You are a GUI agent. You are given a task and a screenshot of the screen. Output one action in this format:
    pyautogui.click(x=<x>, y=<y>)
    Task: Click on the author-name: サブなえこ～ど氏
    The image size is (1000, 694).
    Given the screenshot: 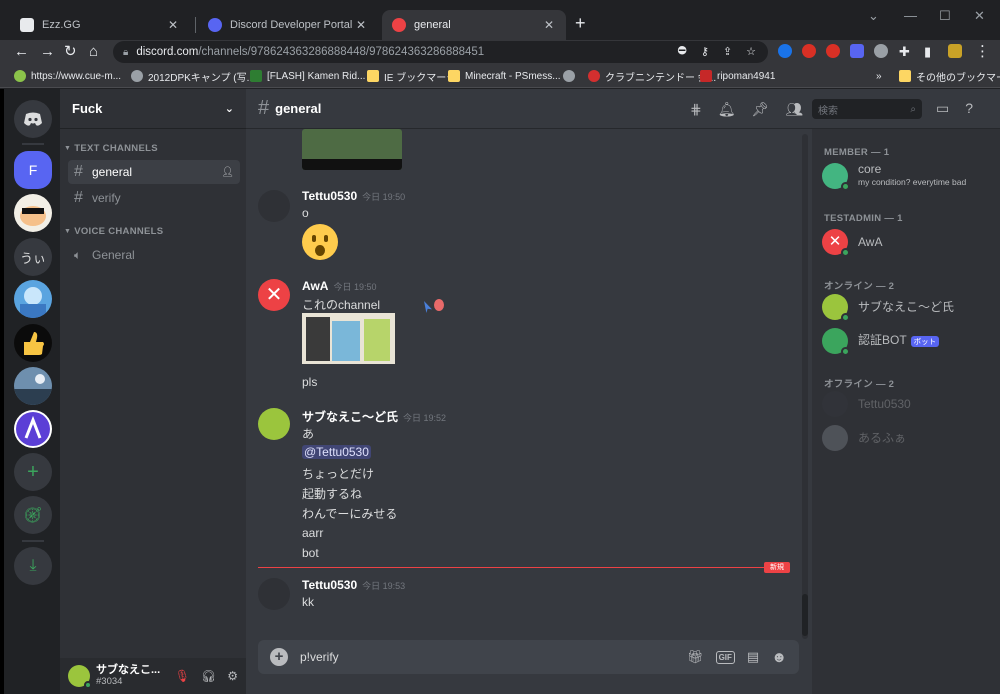 What is the action you would take?
    pyautogui.click(x=350, y=417)
    